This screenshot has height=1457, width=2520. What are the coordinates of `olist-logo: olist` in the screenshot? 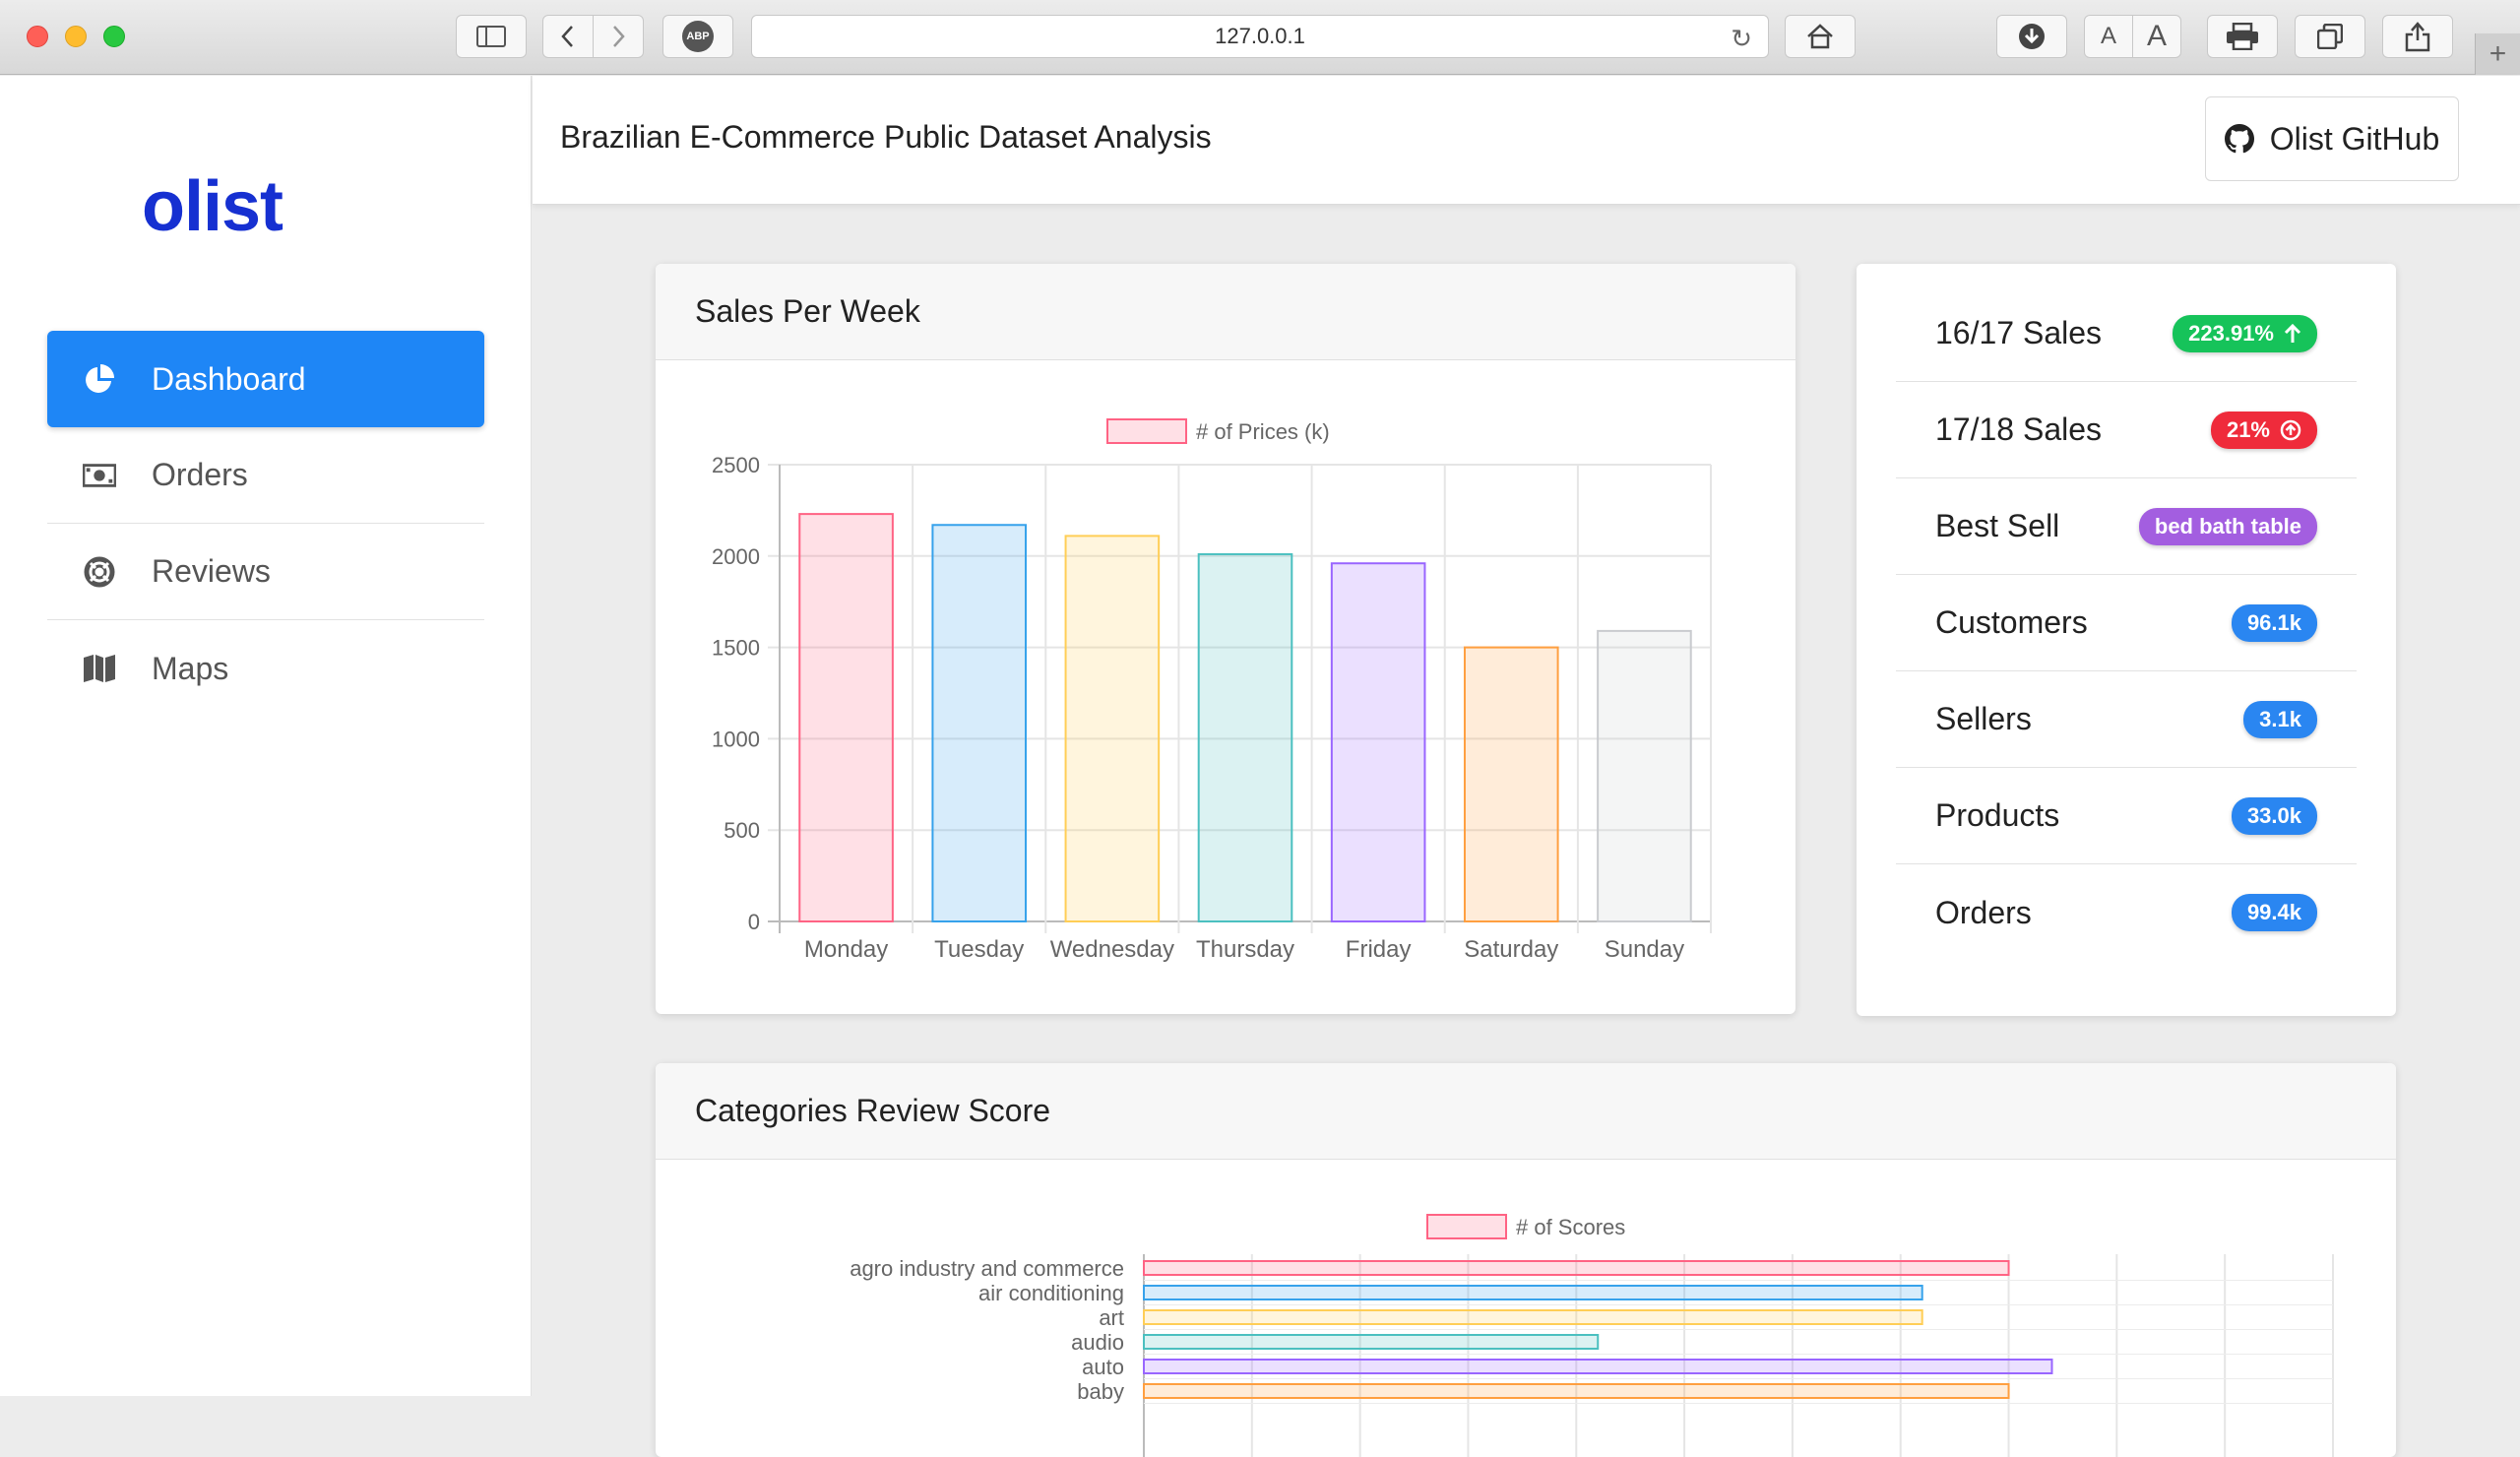 It's located at (213, 206).